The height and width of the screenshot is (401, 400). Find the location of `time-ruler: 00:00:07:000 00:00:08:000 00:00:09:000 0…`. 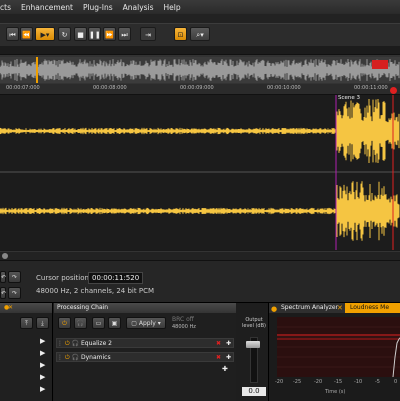

time-ruler: 00:00:07:000 00:00:08:000 00:00:09:000 0… is located at coordinates (200, 89).